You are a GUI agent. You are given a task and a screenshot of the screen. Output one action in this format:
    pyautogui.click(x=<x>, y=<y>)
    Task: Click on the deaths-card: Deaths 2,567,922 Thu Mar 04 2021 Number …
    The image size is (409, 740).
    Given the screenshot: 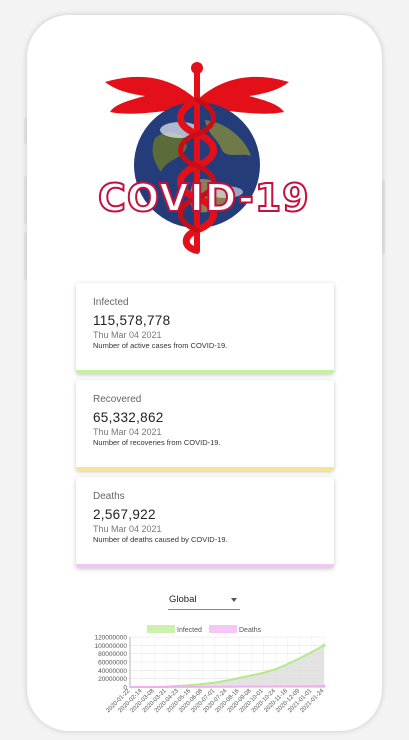 What is the action you would take?
    pyautogui.click(x=205, y=522)
    